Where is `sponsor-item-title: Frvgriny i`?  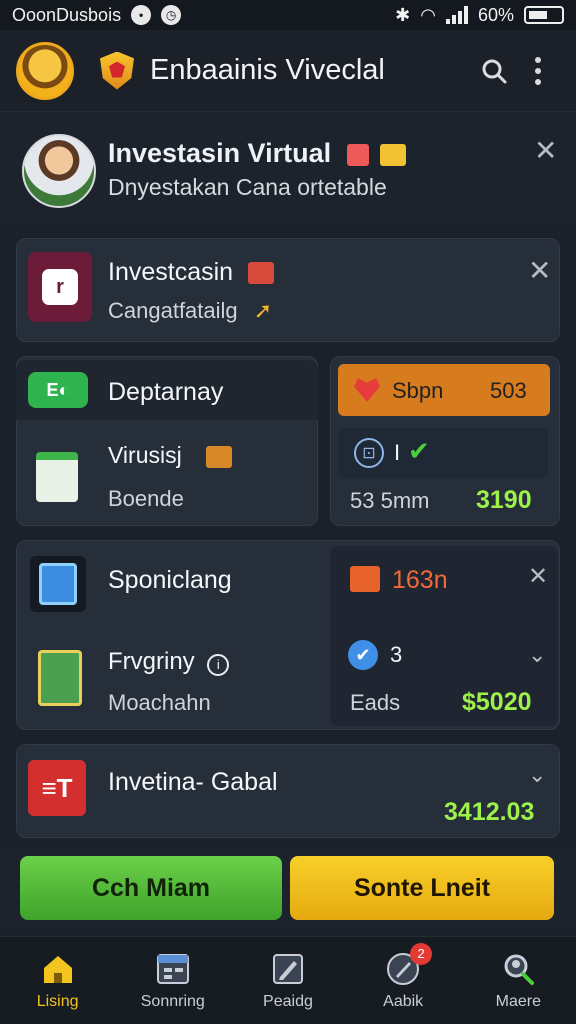
sponsor-item-title: Frvgriny i is located at coordinates (169, 662).